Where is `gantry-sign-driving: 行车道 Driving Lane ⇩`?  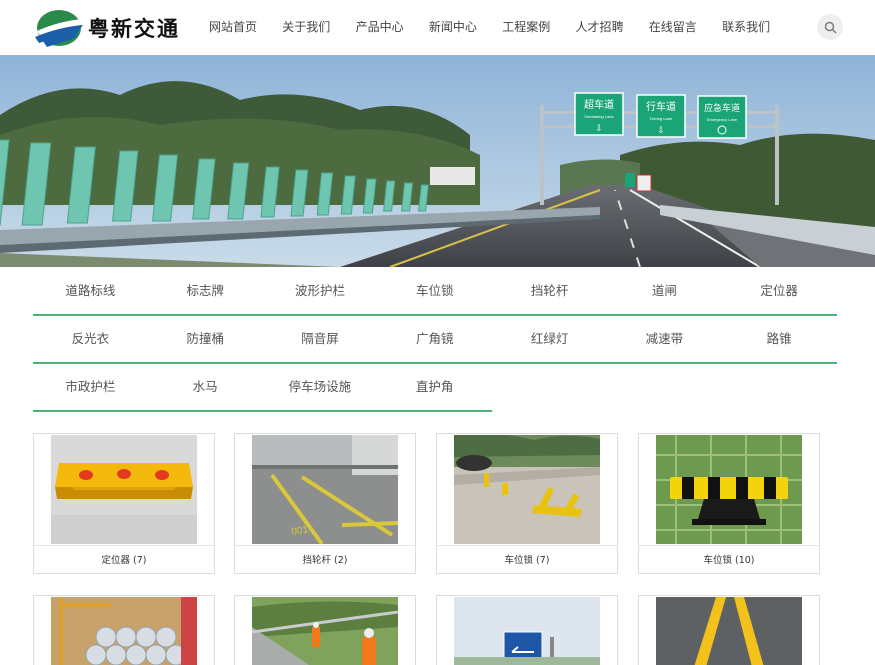
gantry-sign-driving: 行车道 Driving Lane ⇩ is located at coordinates (661, 116).